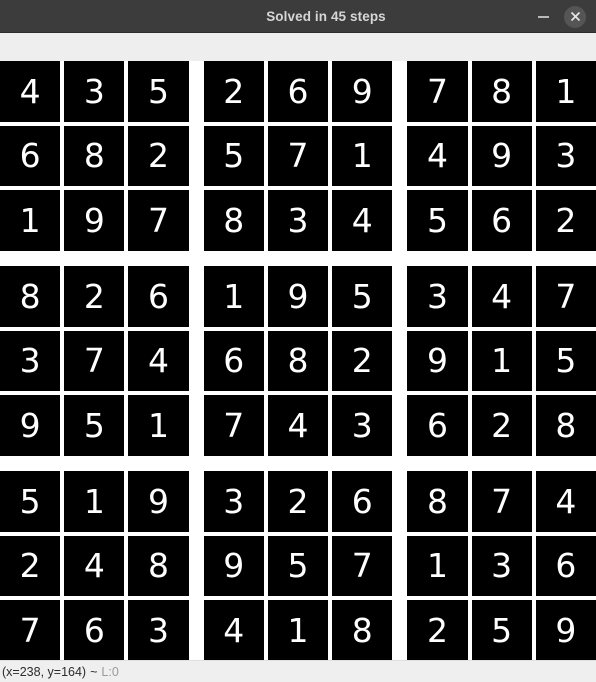 The height and width of the screenshot is (682, 596). I want to click on minimize-button, so click(543, 17).